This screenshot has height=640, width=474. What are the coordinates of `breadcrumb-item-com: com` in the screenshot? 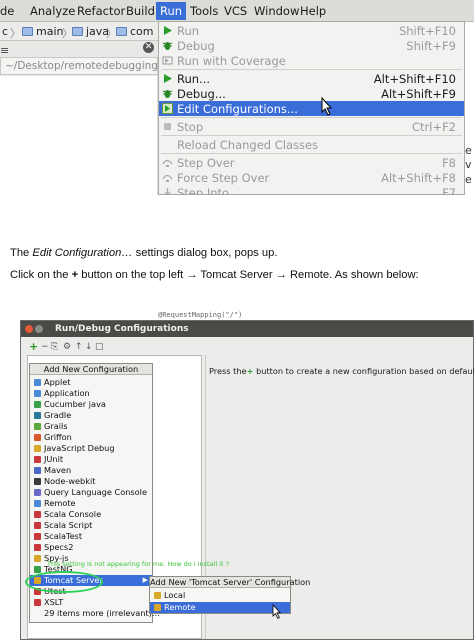 It's located at (135, 31).